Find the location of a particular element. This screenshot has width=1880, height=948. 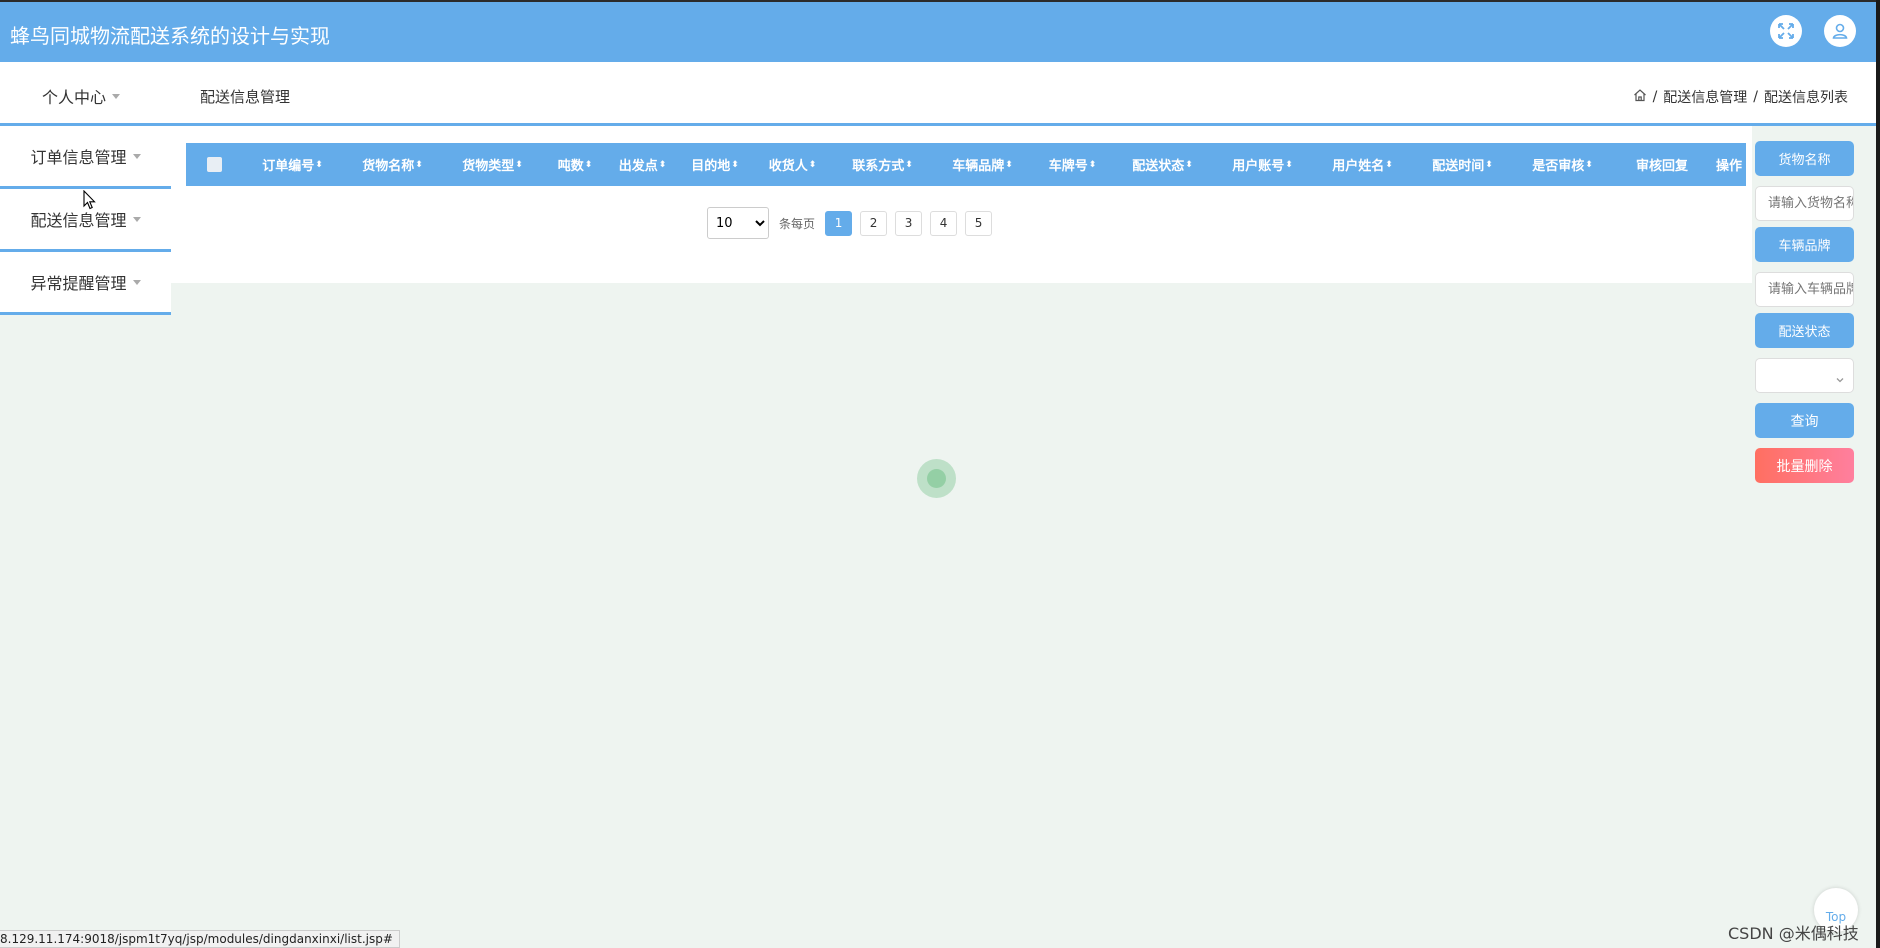

select-all-checkbox is located at coordinates (214, 164).